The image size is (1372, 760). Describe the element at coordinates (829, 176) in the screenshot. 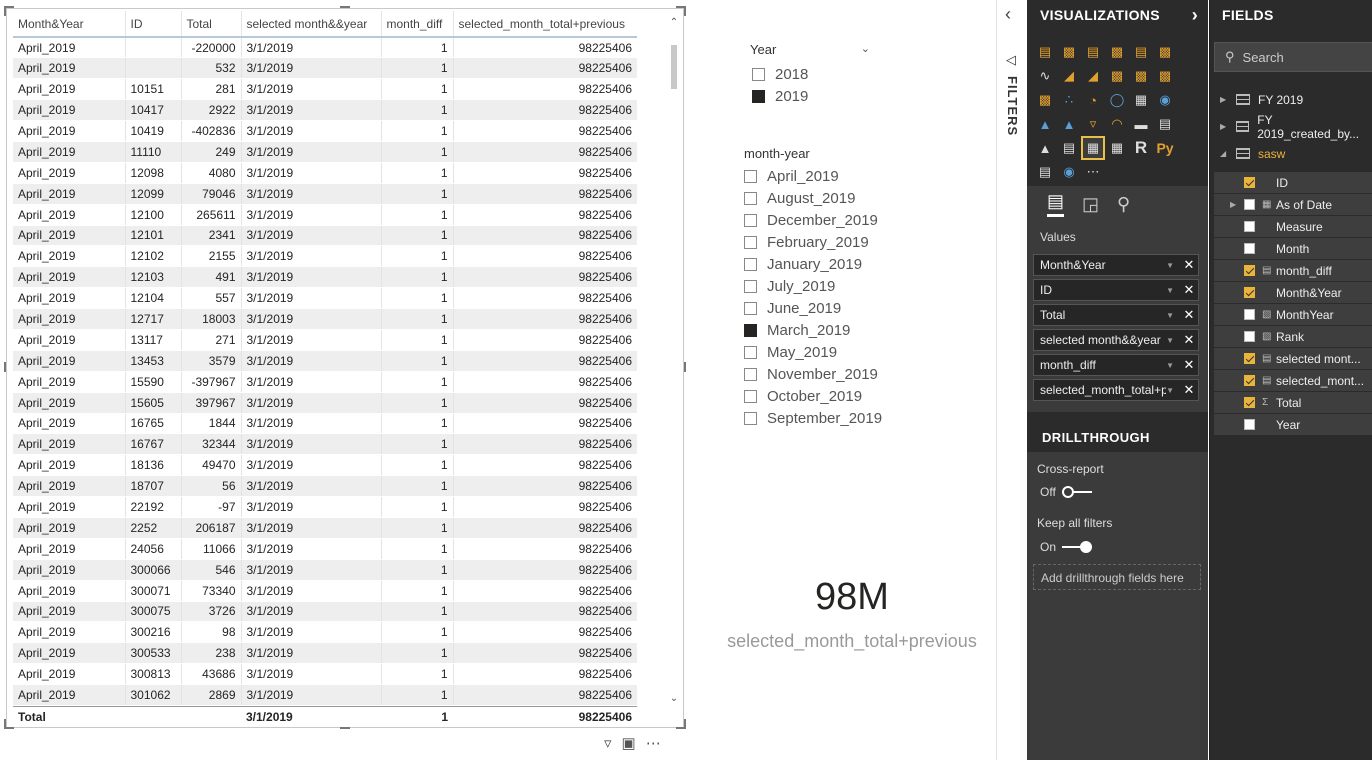

I see `month-slicer-item: April_2019` at that location.